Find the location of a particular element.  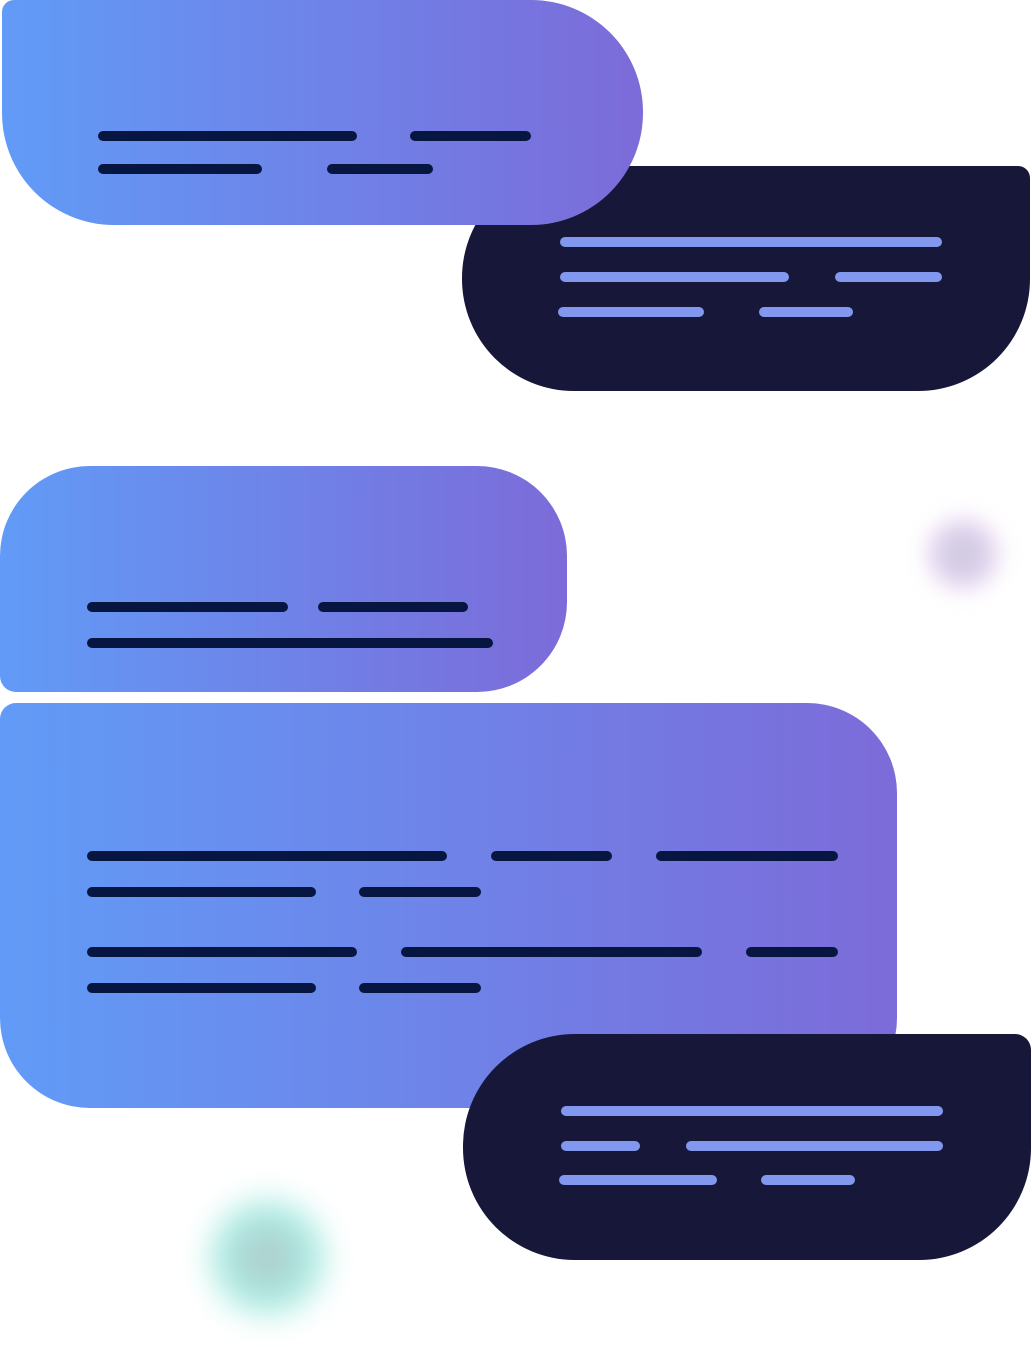

chat-bubble-dark-bottom is located at coordinates (747, 1147).